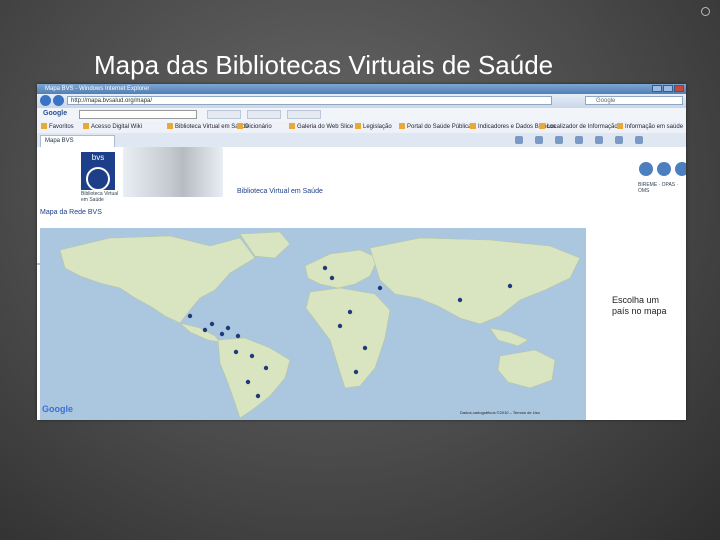 Image resolution: width=720 pixels, height=540 pixels. What do you see at coordinates (309, 100) in the screenshot?
I see `url-input: http://mapa.bvsalud.org/mapa/` at bounding box center [309, 100].